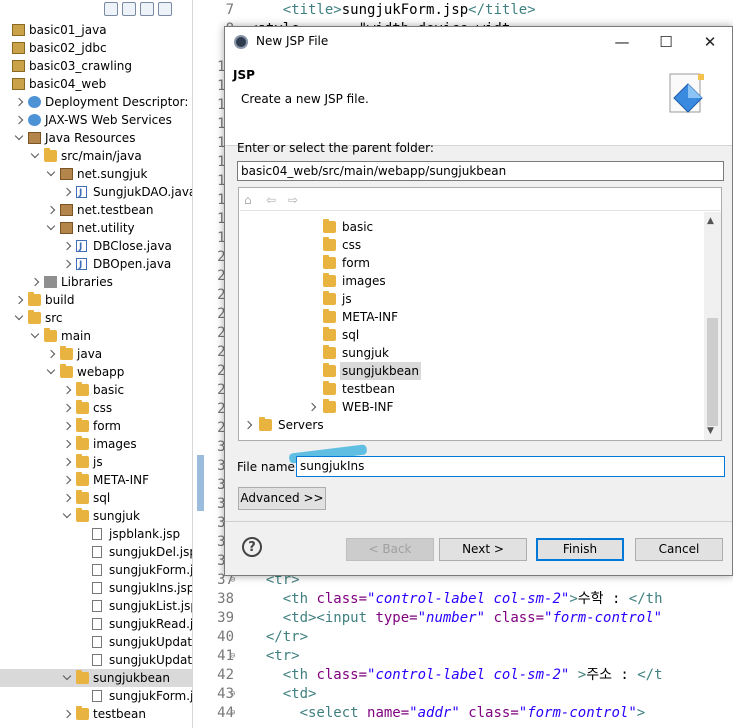 This screenshot has height=728, width=733. Describe the element at coordinates (96, 498) in the screenshot. I see `explorer-item: sql` at that location.